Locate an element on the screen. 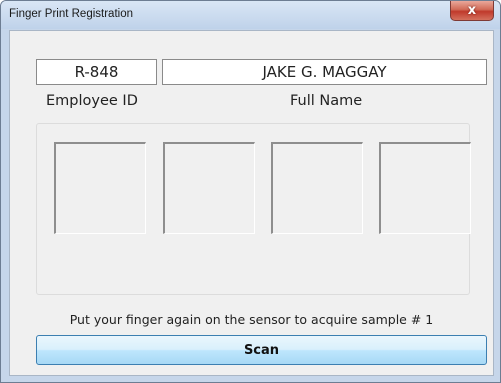 This screenshot has width=501, height=383. employee-id-label: Employee ID is located at coordinates (92, 101).